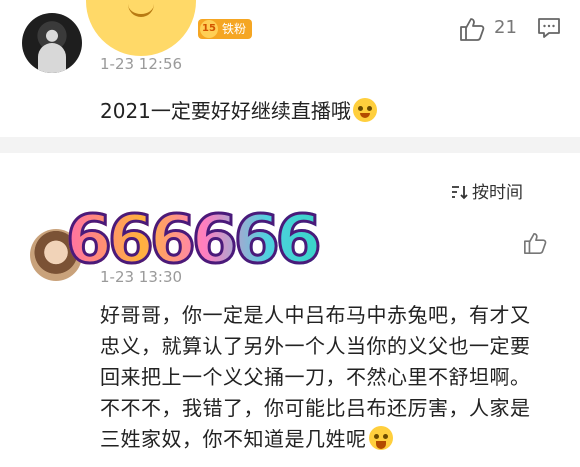 The width and height of the screenshot is (580, 467). Describe the element at coordinates (52, 43) in the screenshot. I see `commenter-avatar` at that location.